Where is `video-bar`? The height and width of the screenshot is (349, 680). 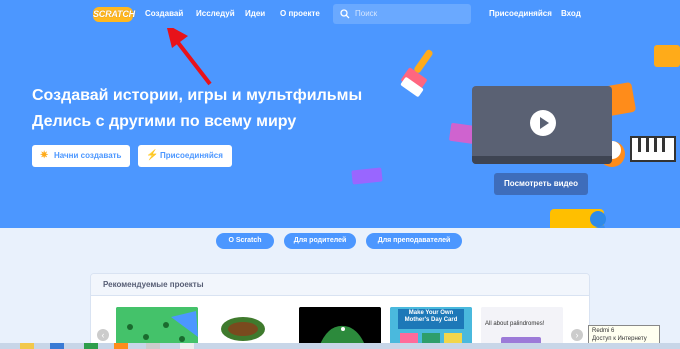
video-bar is located at coordinates (542, 160).